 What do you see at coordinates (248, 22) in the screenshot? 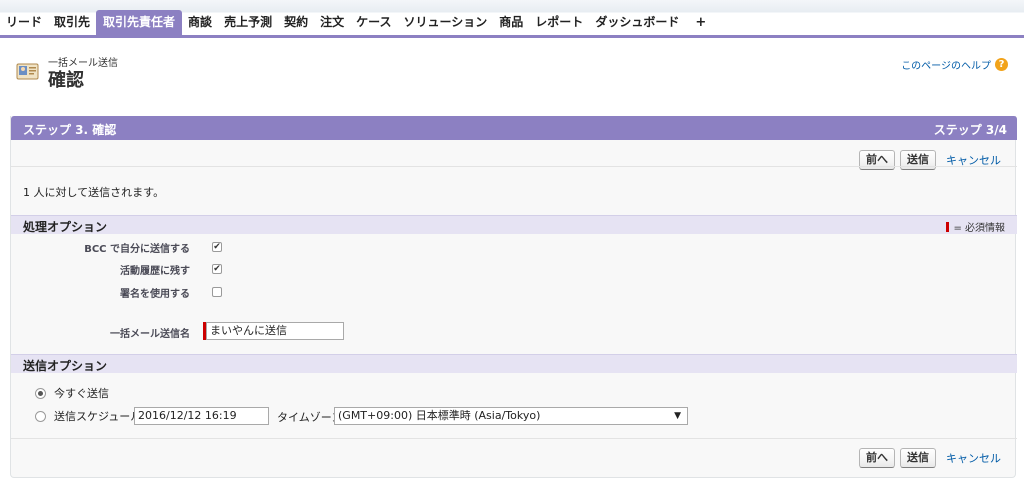
I see `tab-forecasts: 売上予測` at bounding box center [248, 22].